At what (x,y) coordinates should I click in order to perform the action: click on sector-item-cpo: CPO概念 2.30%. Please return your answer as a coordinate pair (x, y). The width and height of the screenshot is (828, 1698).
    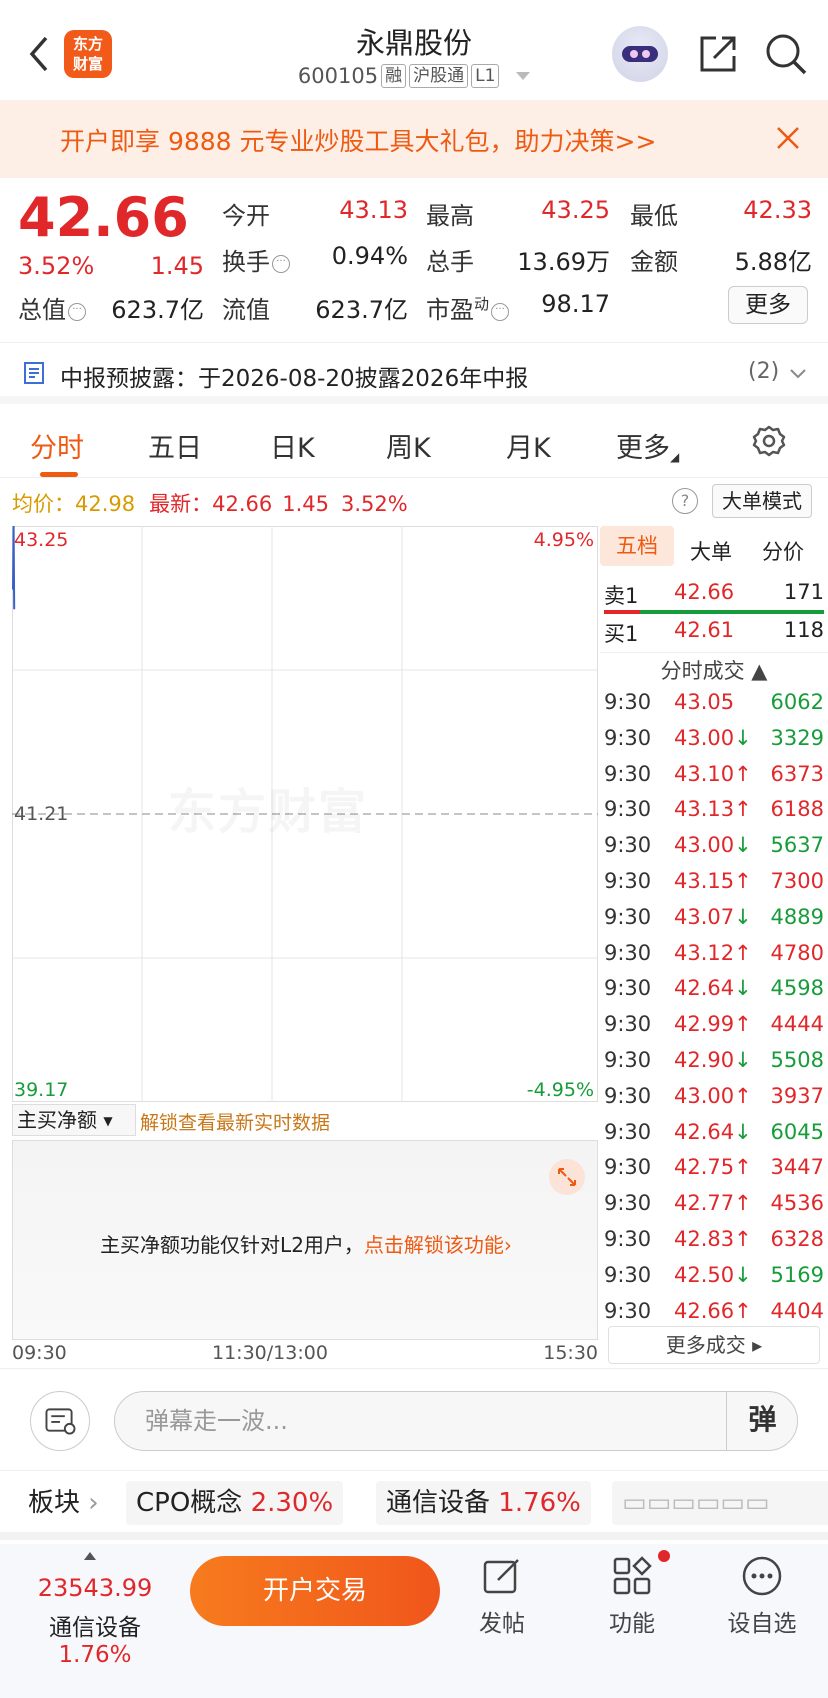
    Looking at the image, I should click on (235, 1503).